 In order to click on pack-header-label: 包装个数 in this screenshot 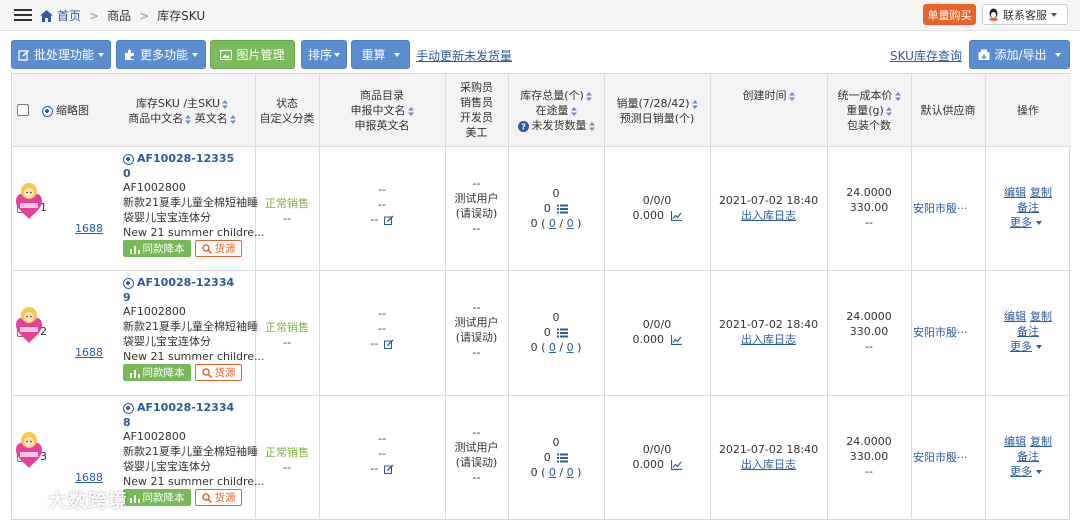, I will do `click(869, 125)`.